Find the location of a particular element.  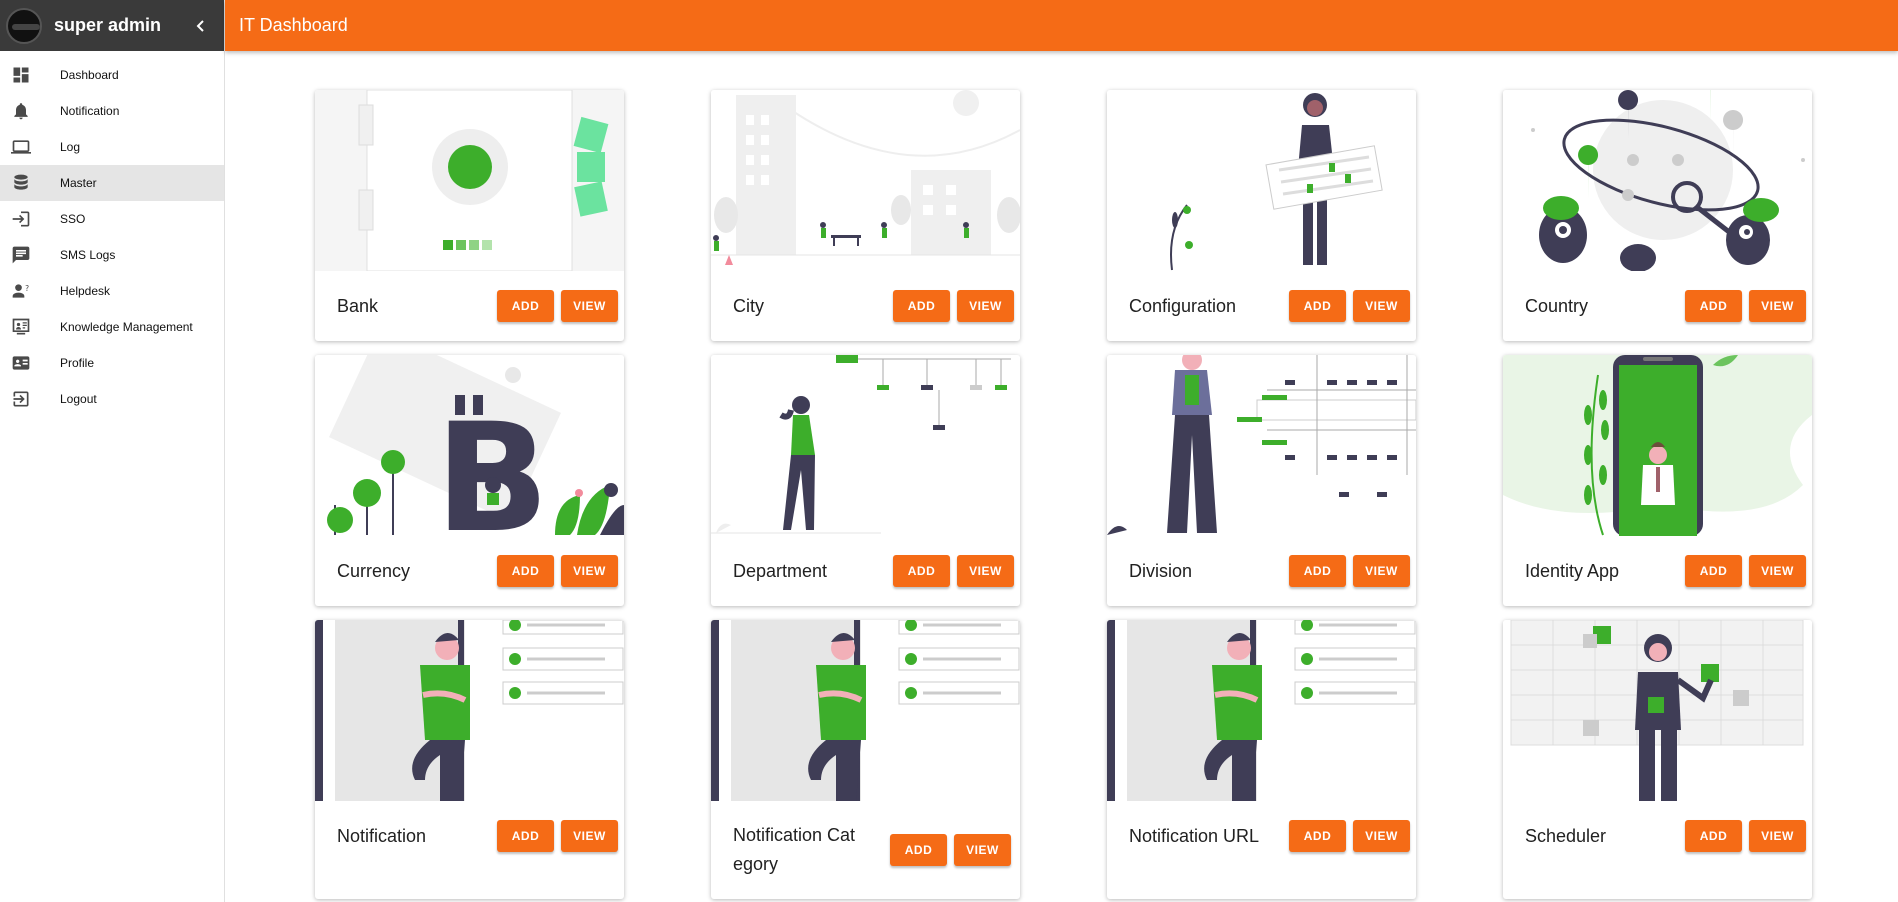

card-notification-category: Notification Cat egory ADD VIEW is located at coordinates (865, 759).